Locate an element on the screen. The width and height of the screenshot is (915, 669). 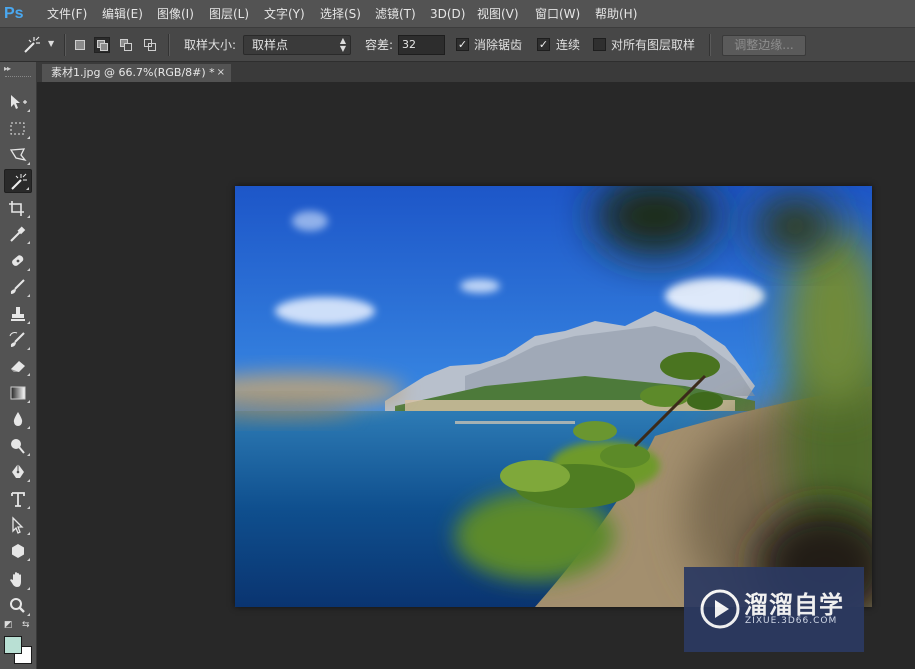
watermark: 溜溜自学 ZIXUE.3D66.COM is located at coordinates (774, 609).